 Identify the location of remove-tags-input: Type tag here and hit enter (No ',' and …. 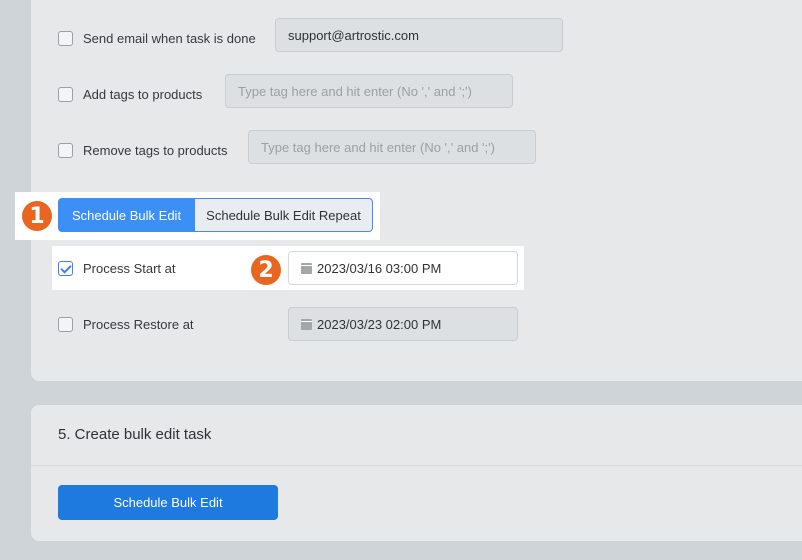
(392, 147).